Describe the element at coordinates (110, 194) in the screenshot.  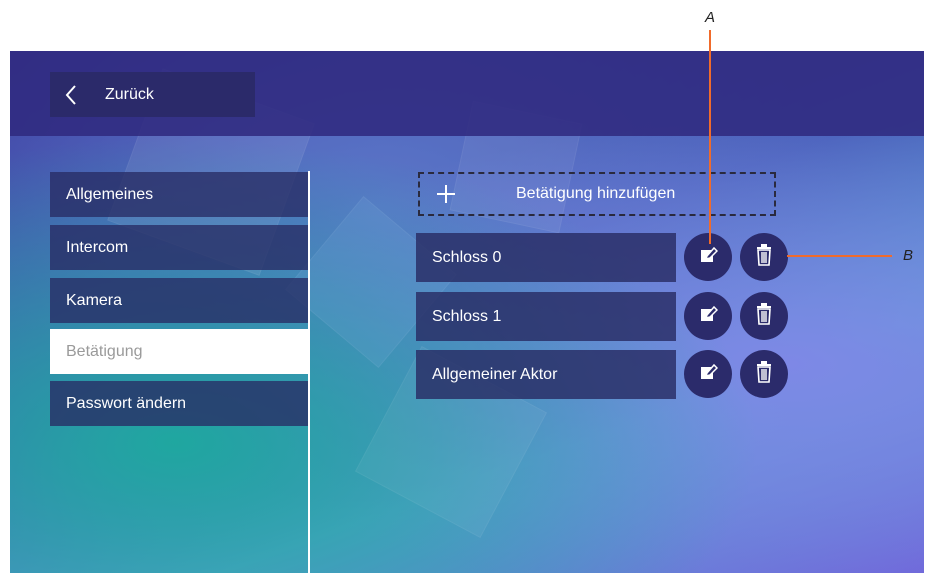
I see `sidebar-item-label: Allgemeines` at that location.